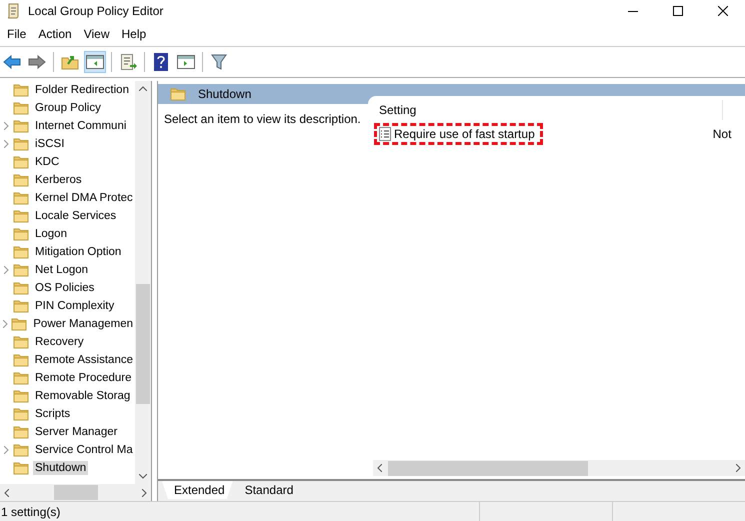  I want to click on view-tab: Extended, so click(197, 490).